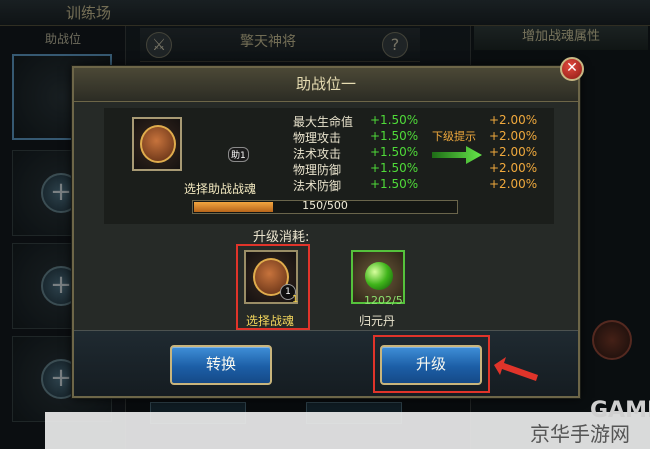 This screenshot has height=449, width=650. I want to click on pet-portrait-icon, so click(158, 144).